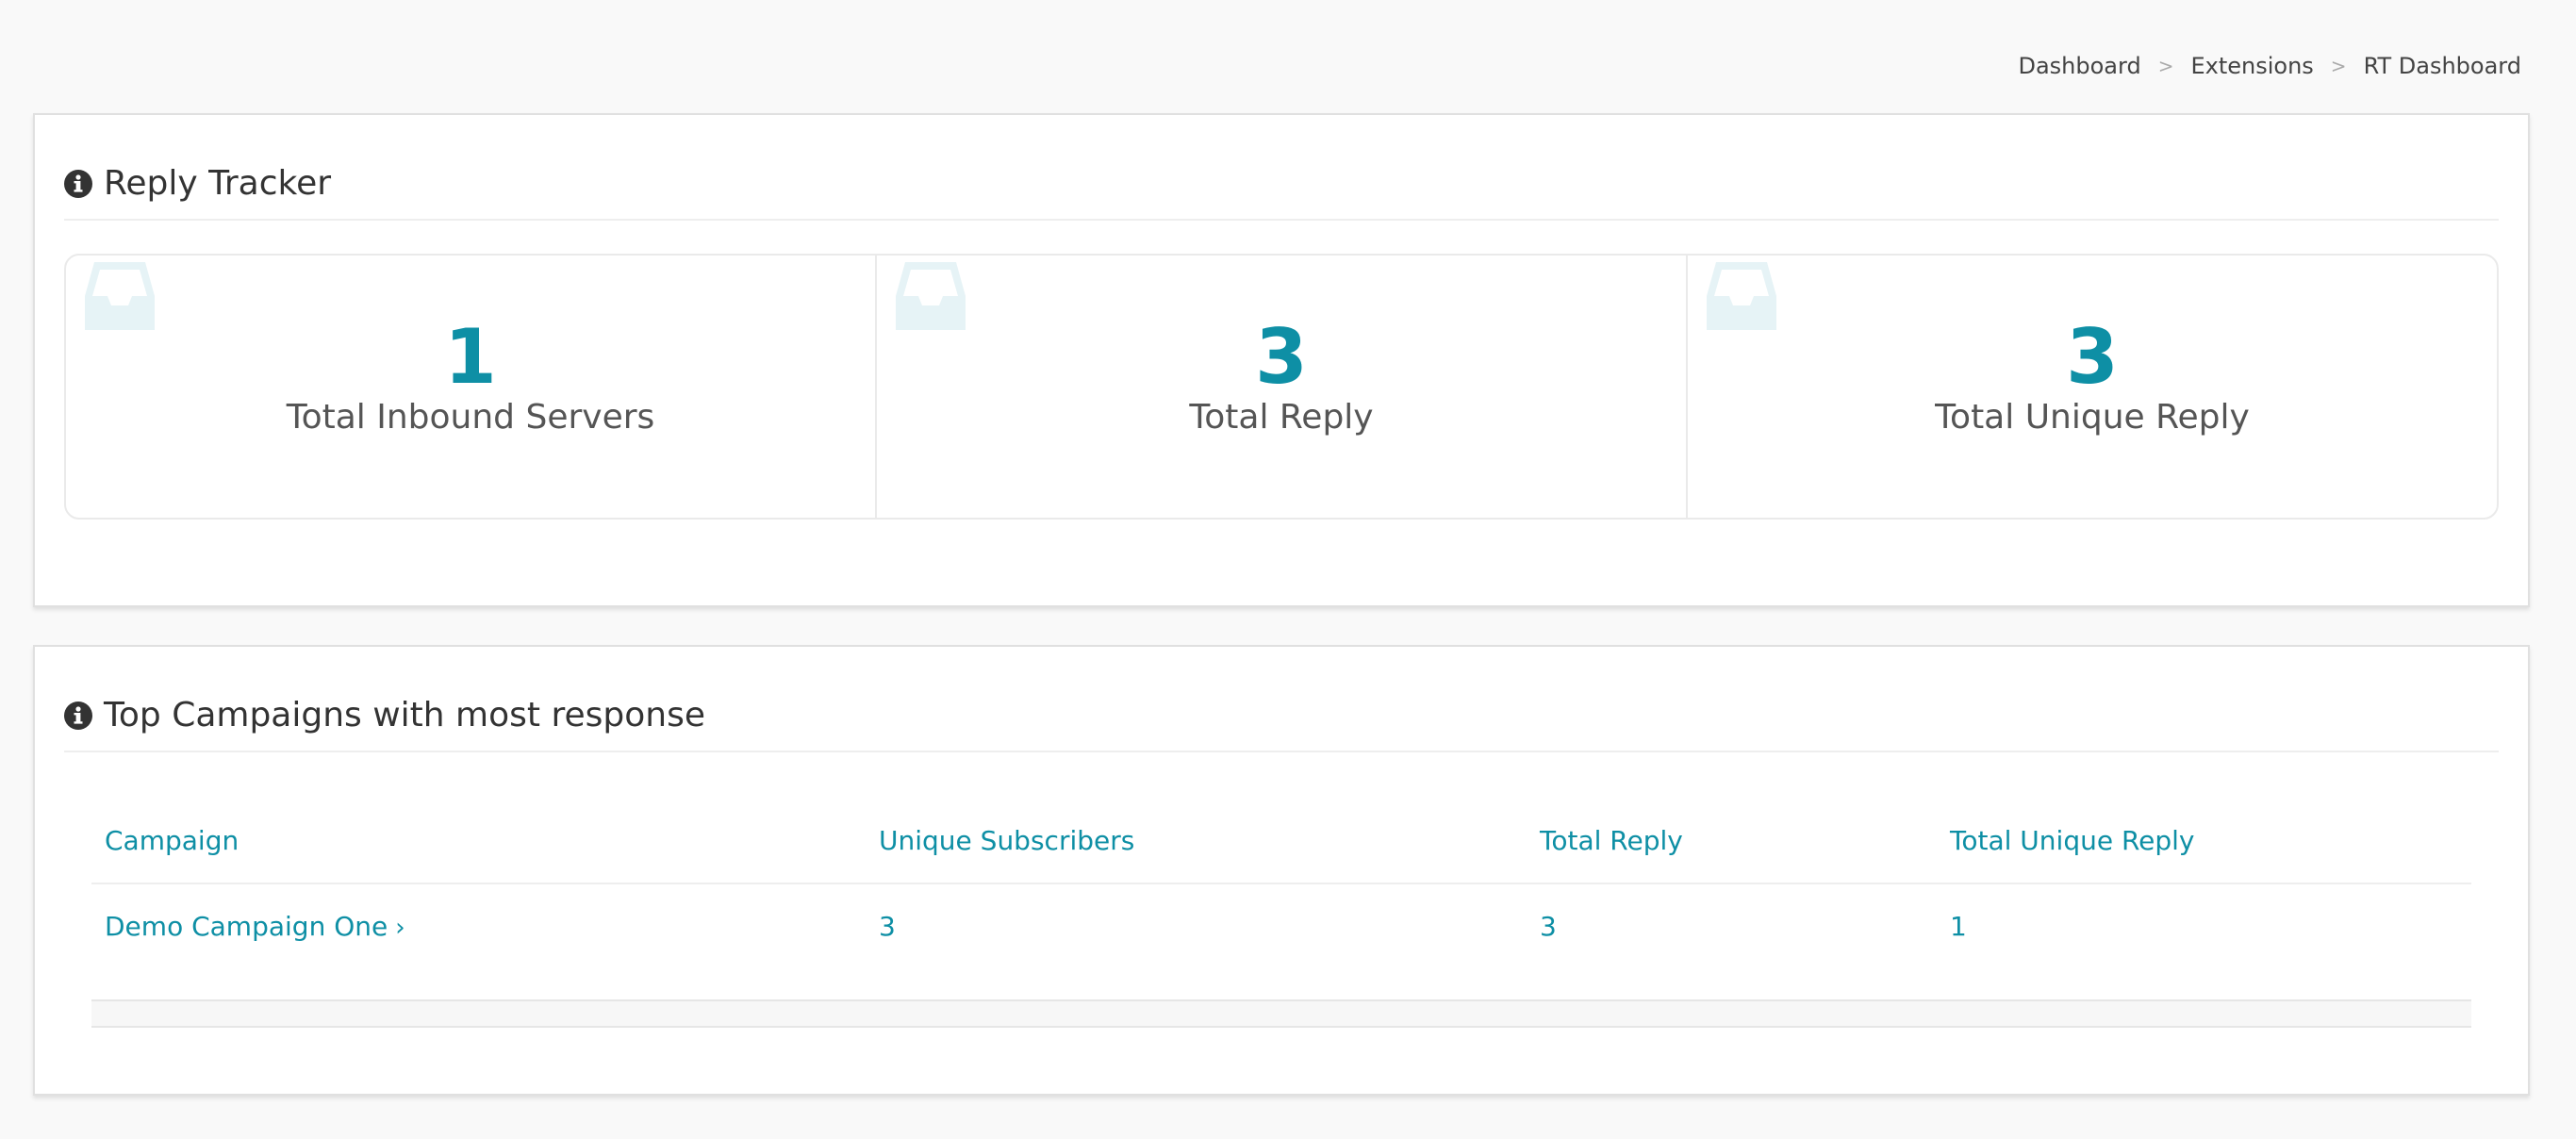 Image resolution: width=2576 pixels, height=1139 pixels. Describe the element at coordinates (2442, 66) in the screenshot. I see `breadcrumb-rt-dashboard: RT Dashboard` at that location.